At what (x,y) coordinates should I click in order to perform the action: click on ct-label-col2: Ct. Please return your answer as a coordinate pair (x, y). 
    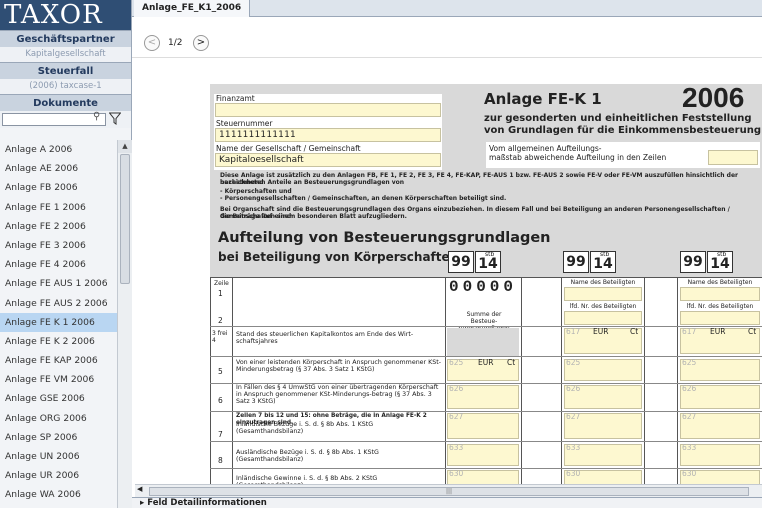
    Looking at the image, I should click on (634, 331).